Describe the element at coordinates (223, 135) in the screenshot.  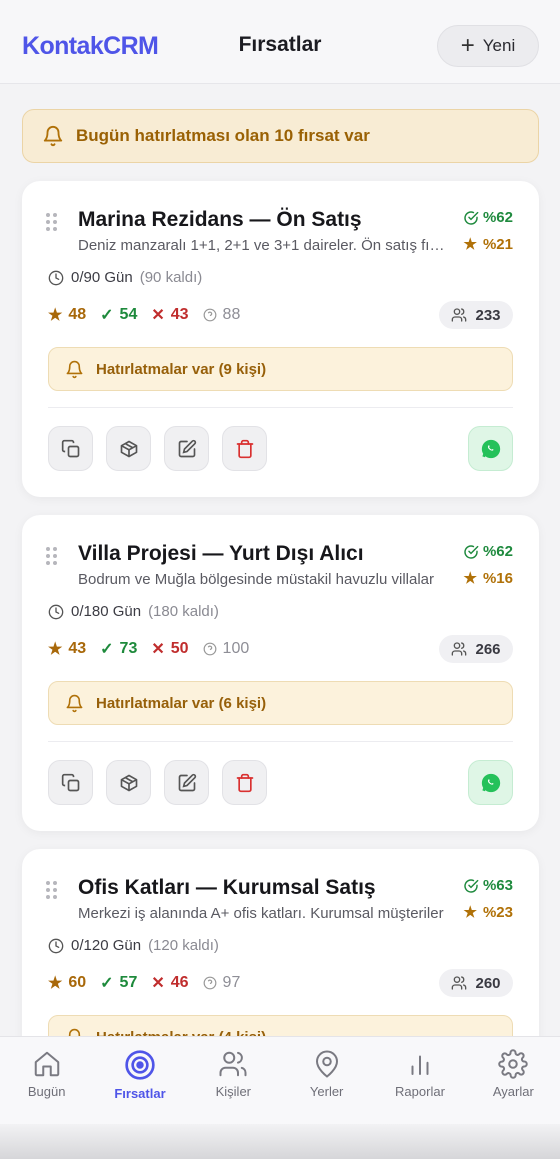
I see `banner-text: Bugün hatırlatması olan 10 fırsat var` at that location.